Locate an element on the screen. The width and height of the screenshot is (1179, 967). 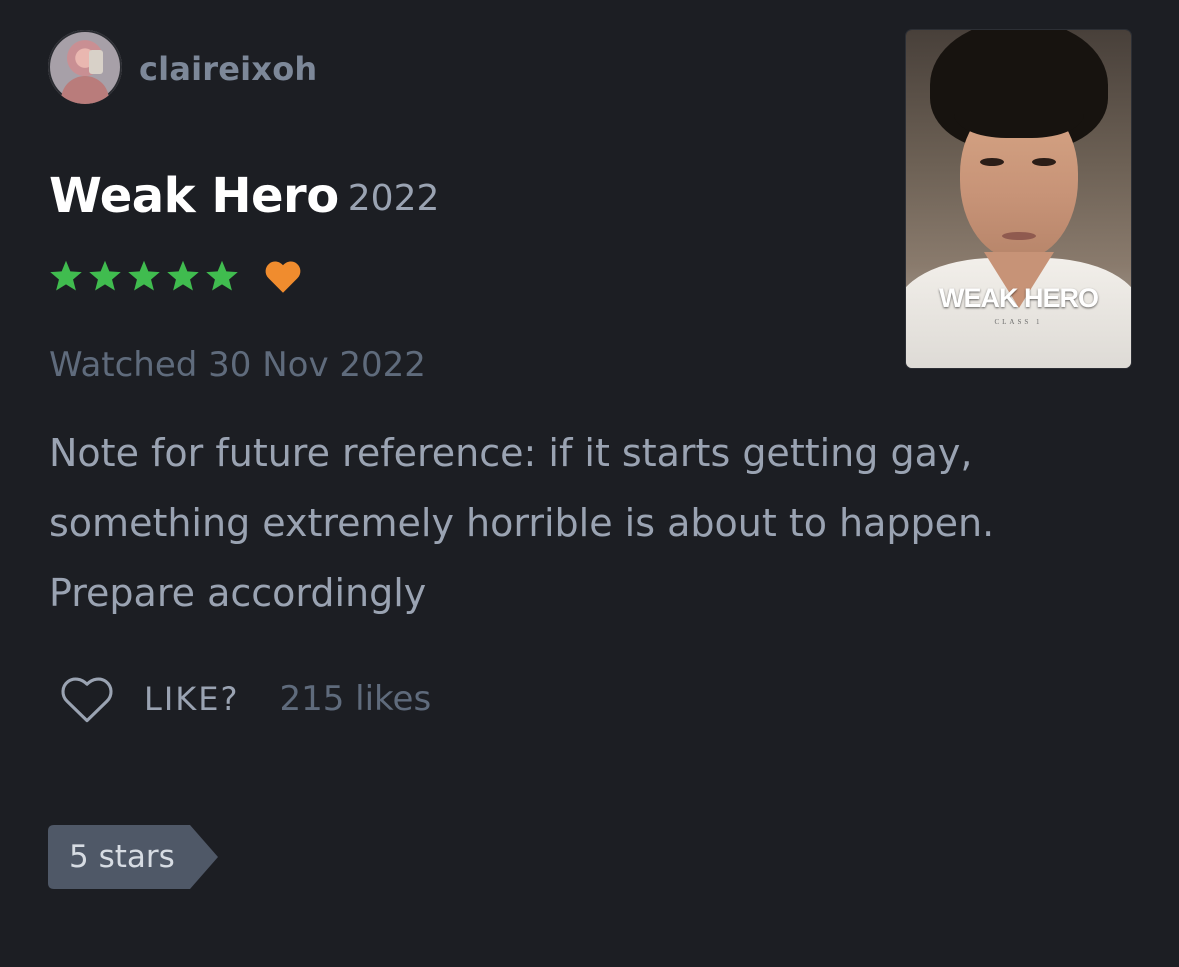
film-heading: Weak Hero 2022 is located at coordinates (244, 196).